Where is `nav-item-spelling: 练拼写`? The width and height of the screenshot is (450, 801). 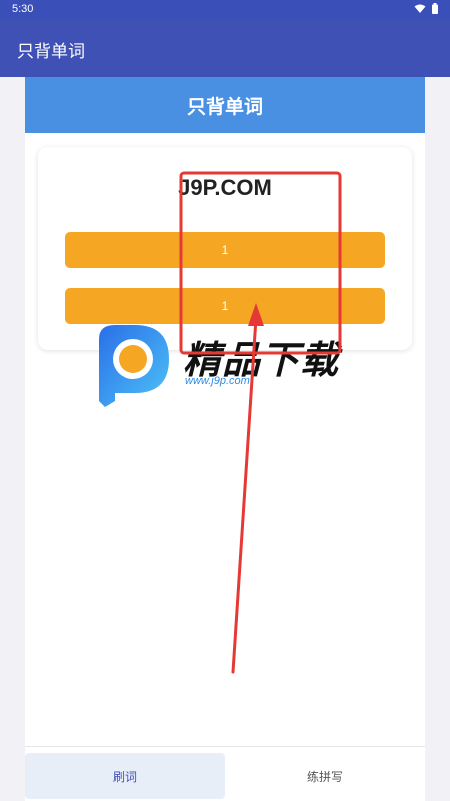
nav-item-spelling: 练拼写 is located at coordinates (325, 776).